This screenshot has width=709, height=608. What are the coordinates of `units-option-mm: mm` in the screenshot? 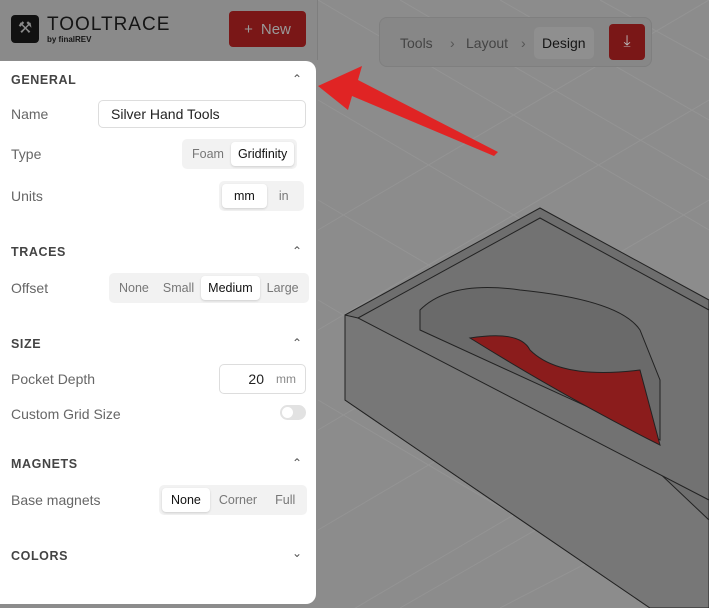 It's located at (244, 196).